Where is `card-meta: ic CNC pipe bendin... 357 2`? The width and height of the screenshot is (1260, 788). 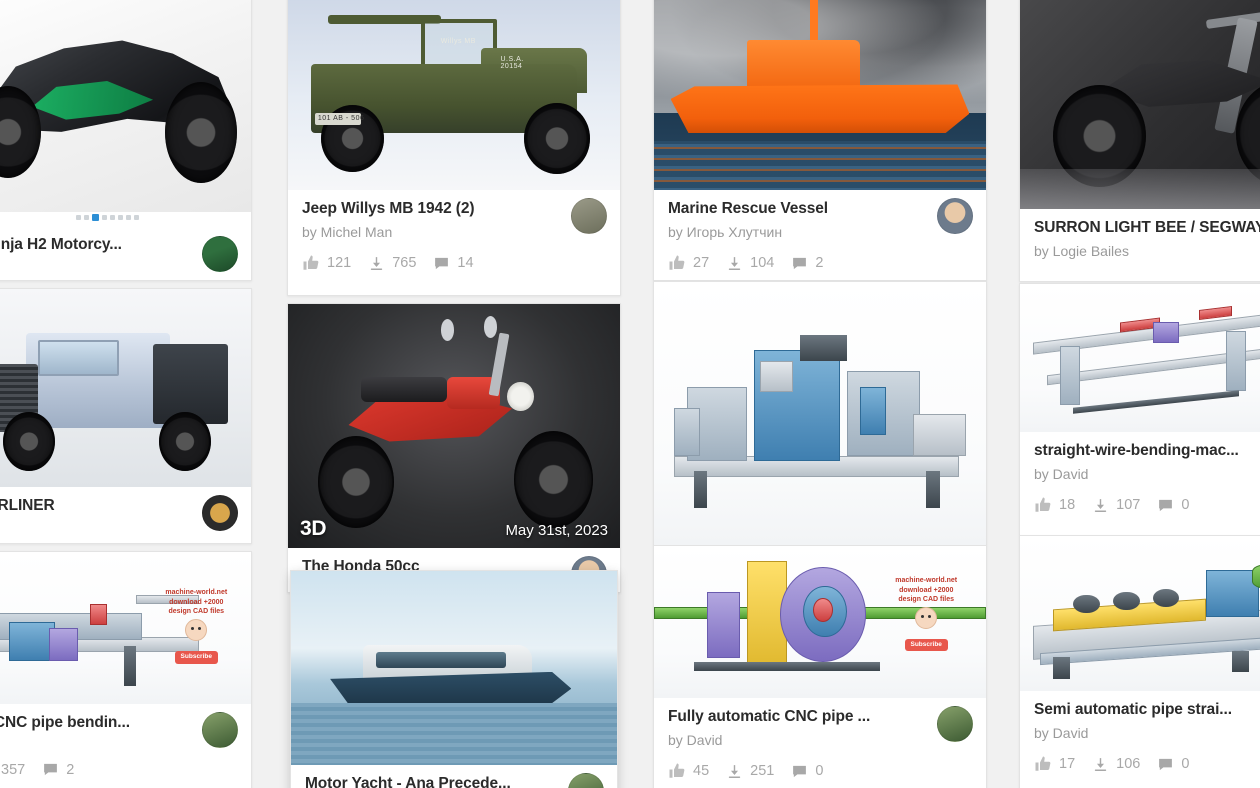 card-meta: ic CNC pipe bendin... 357 2 is located at coordinates (125, 746).